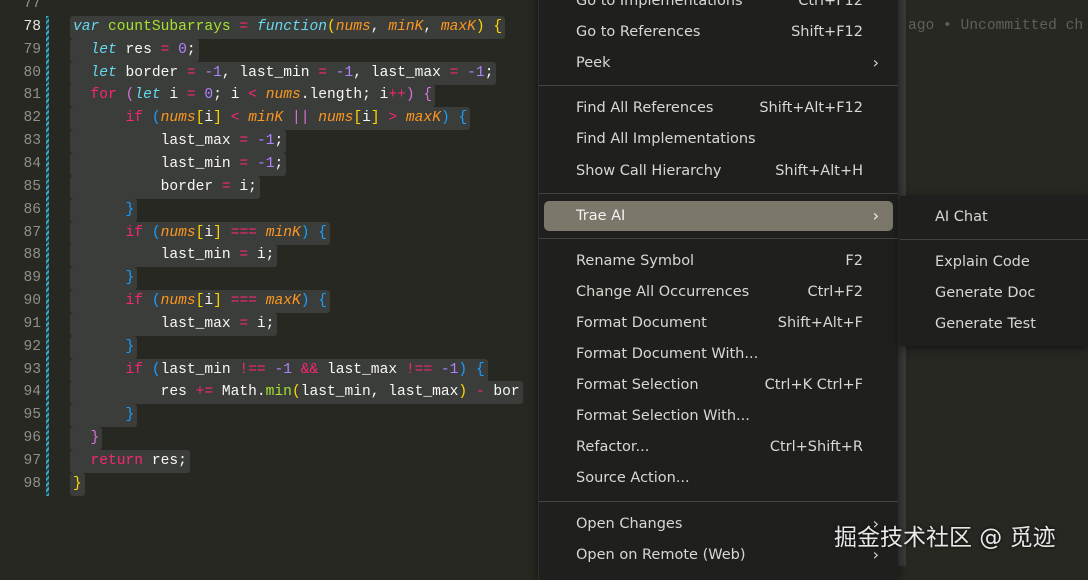  Describe the element at coordinates (659, 4) in the screenshot. I see `menu-item-label: Go to Implementations` at that location.